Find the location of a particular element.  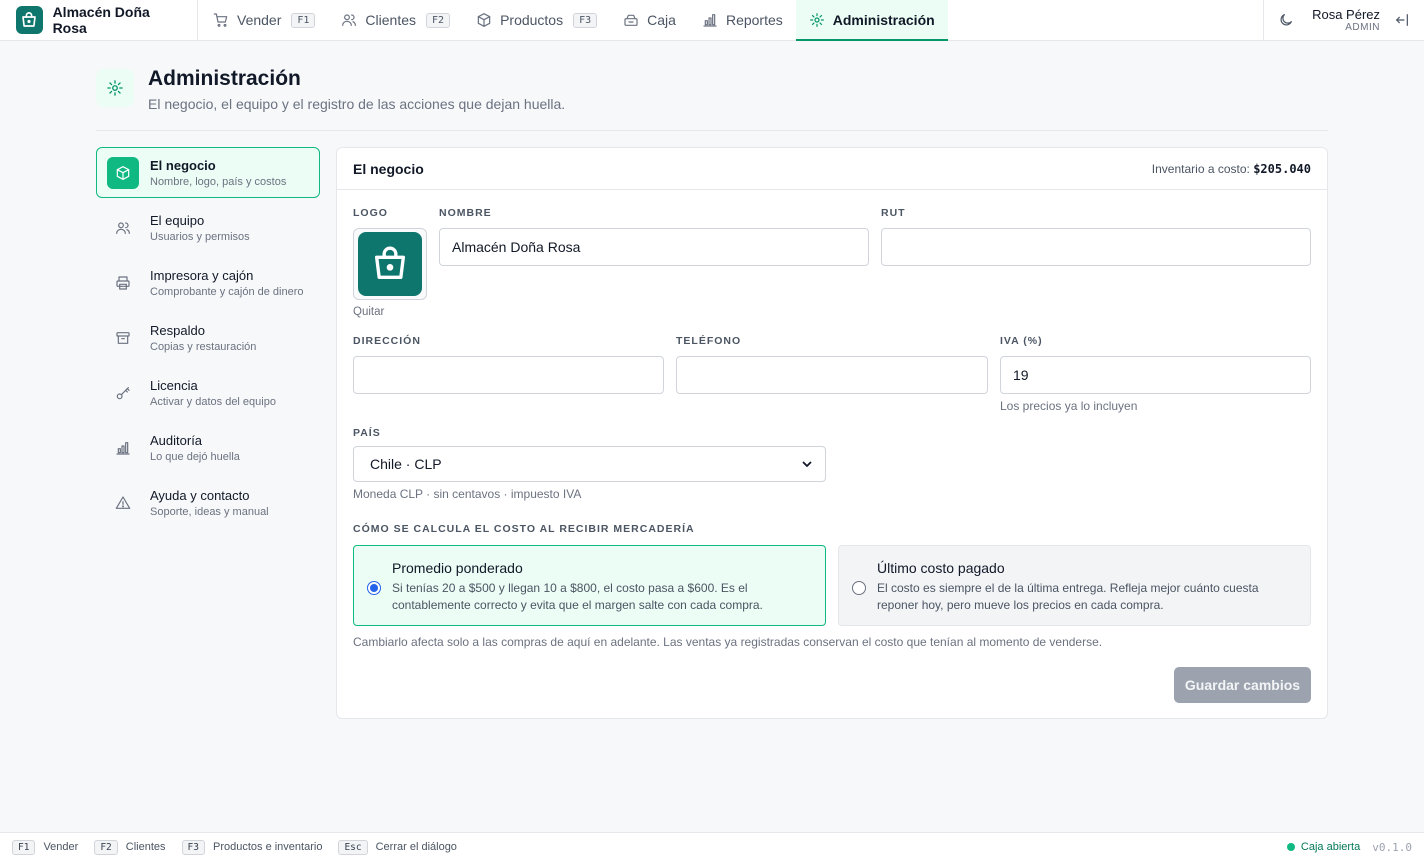

side-item-title: Impresora y cajón is located at coordinates (202, 275).